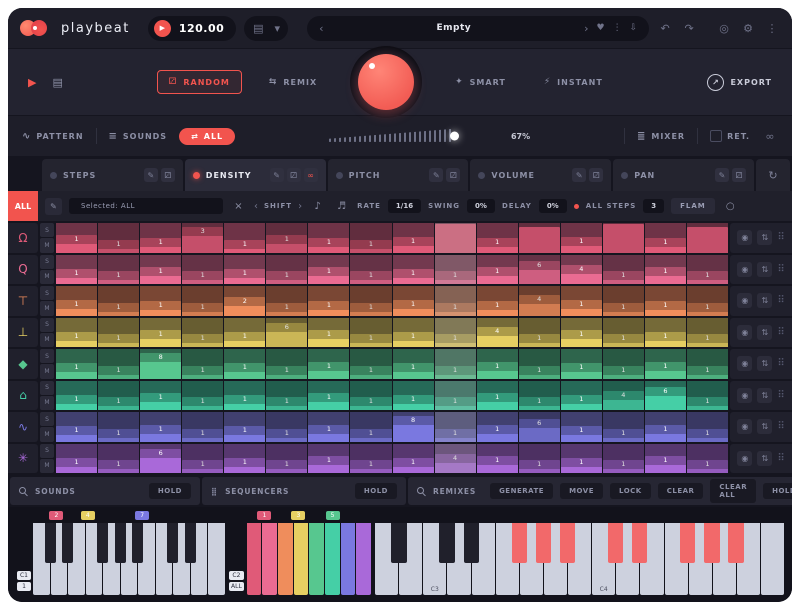  What do you see at coordinates (497, 332) in the screenshot?
I see `step-cell: 4` at bounding box center [497, 332].